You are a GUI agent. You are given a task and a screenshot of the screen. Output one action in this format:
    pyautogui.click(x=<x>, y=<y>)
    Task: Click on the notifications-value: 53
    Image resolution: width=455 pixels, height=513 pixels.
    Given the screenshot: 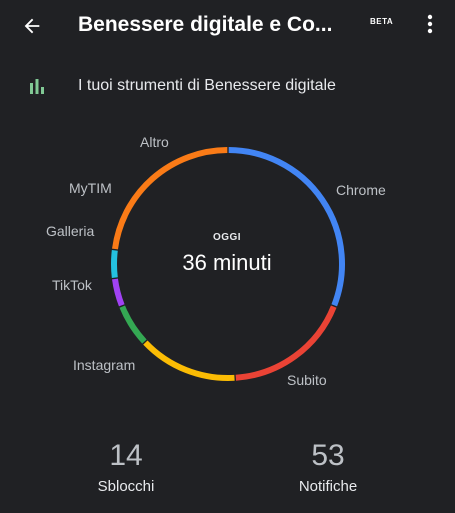 What is the action you would take?
    pyautogui.click(x=328, y=455)
    